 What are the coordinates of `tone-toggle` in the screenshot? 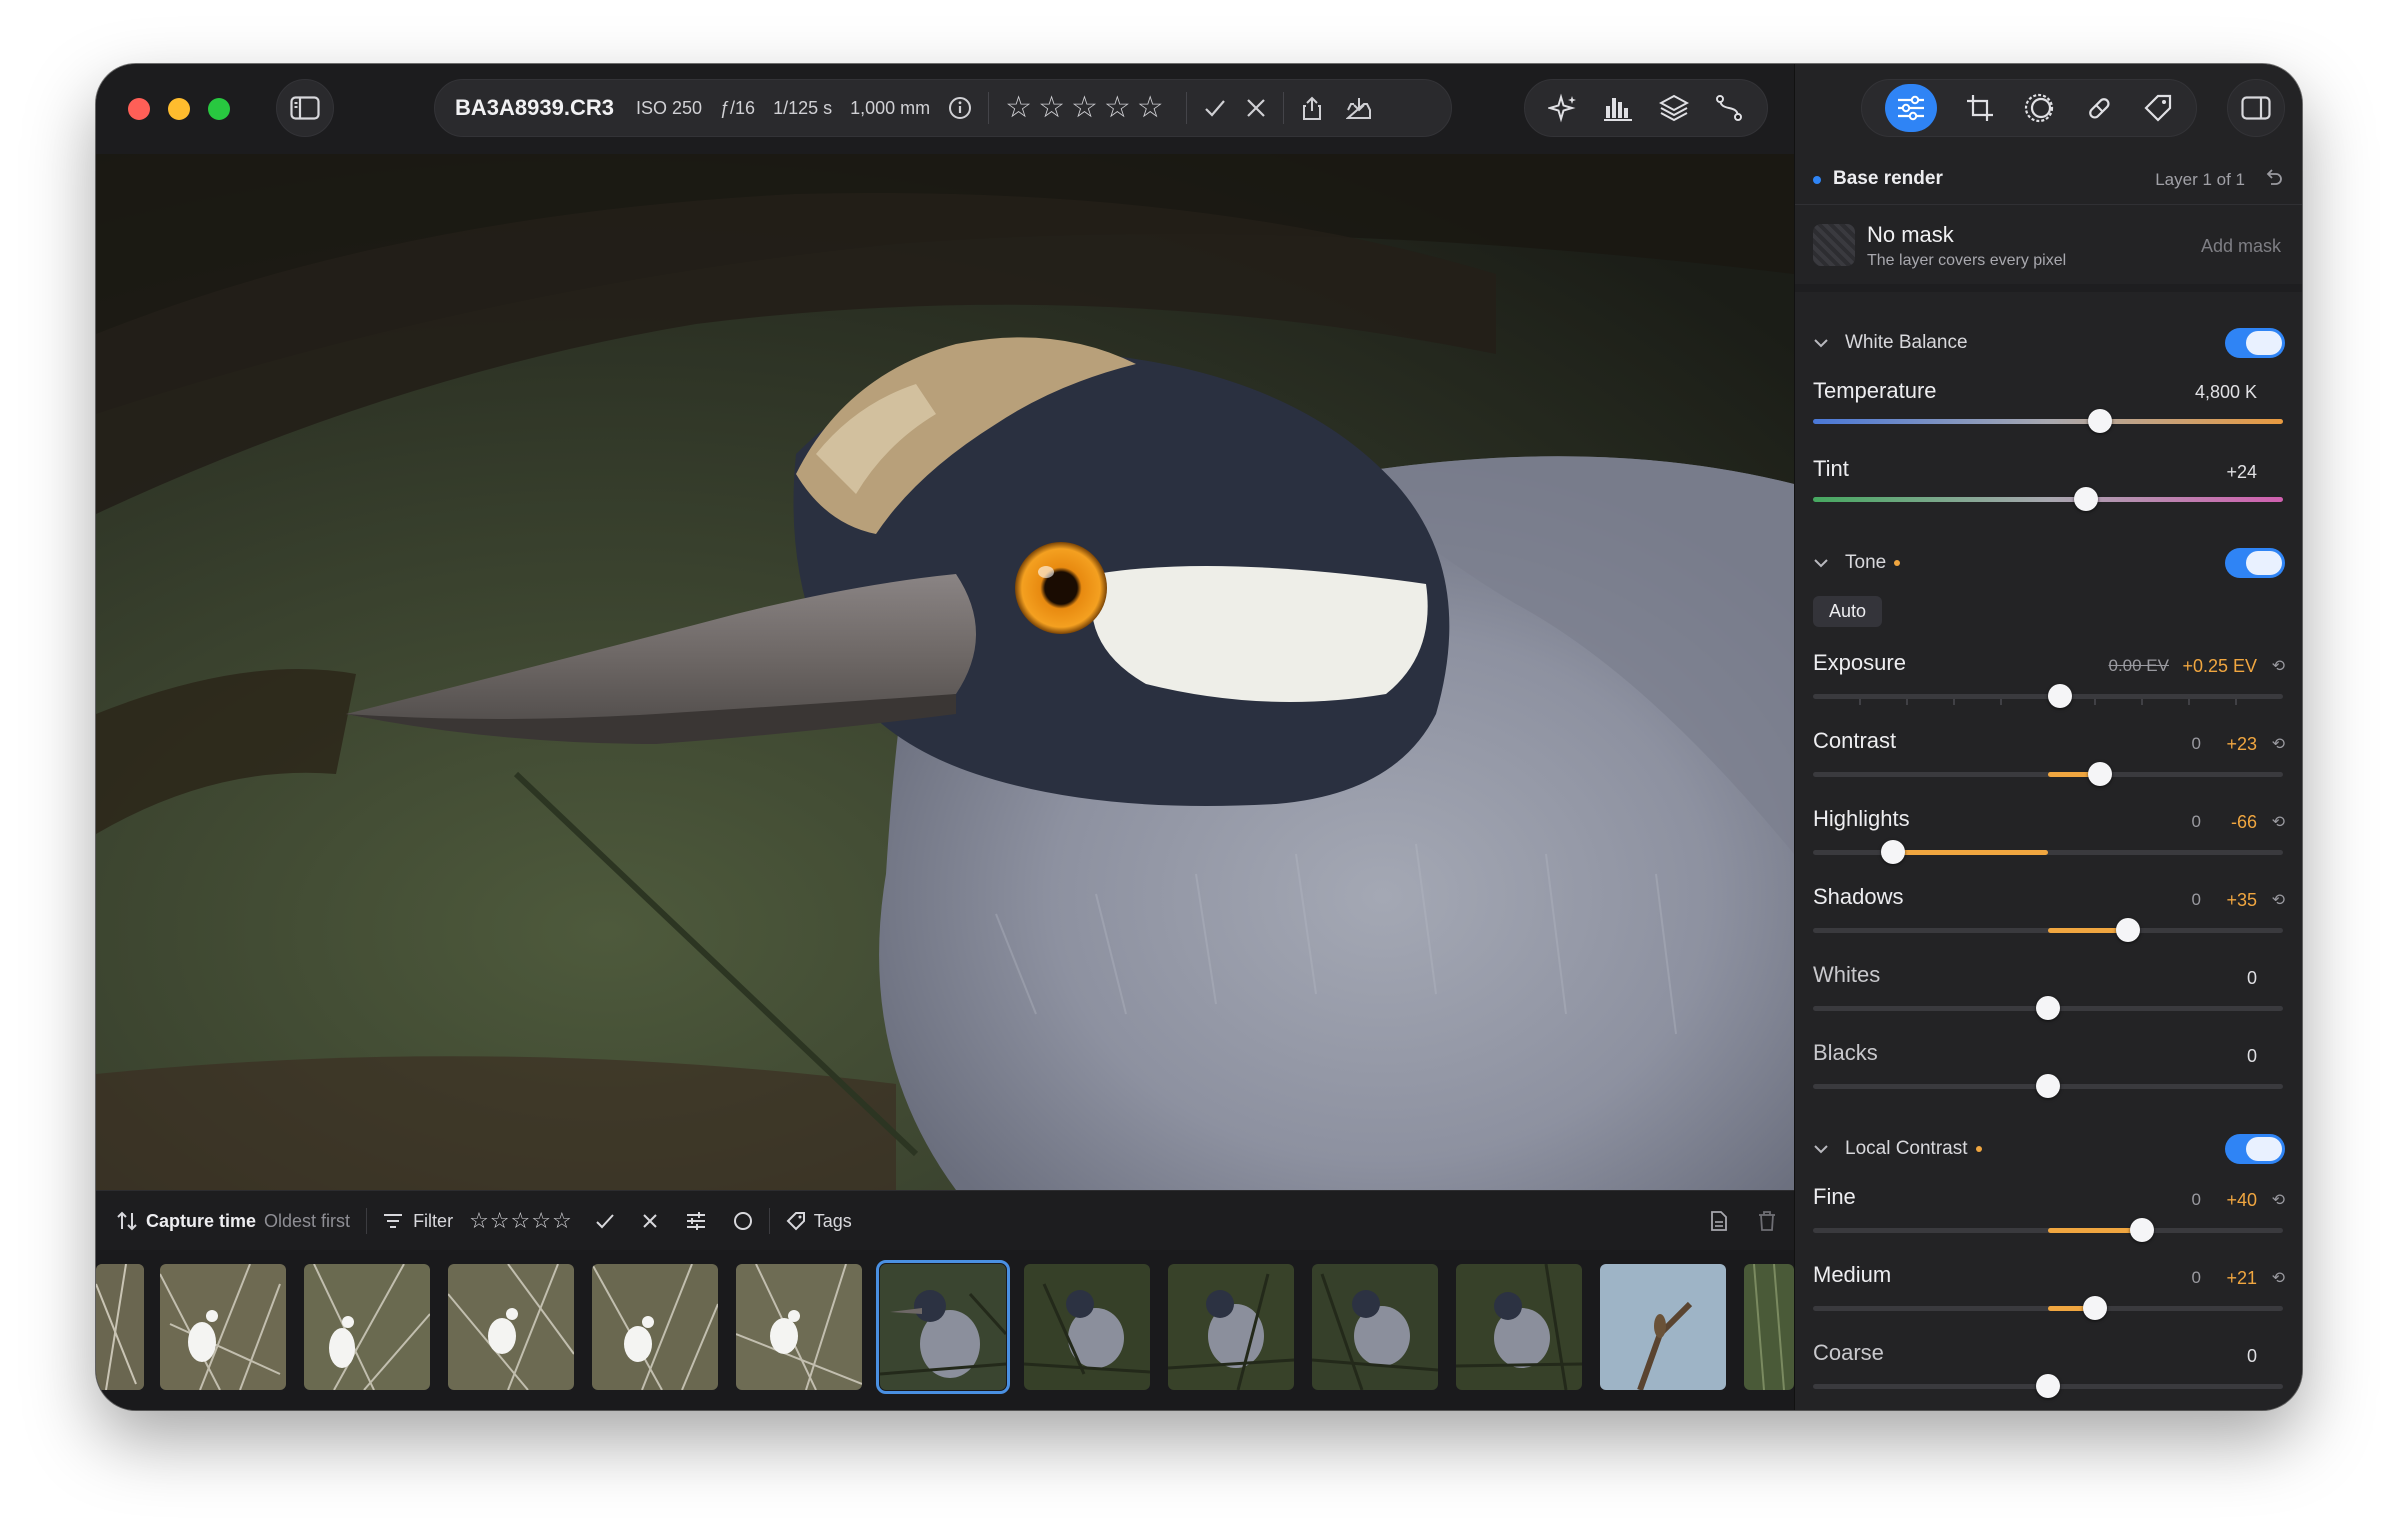 It's located at (2255, 563).